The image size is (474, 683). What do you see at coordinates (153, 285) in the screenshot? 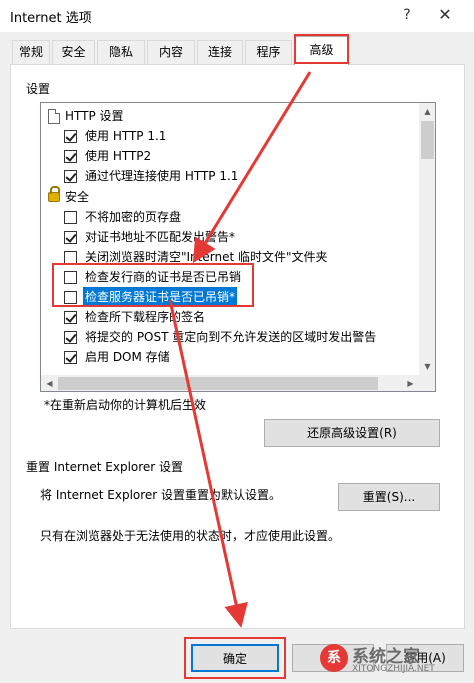
I see `annotation-box-settings` at bounding box center [153, 285].